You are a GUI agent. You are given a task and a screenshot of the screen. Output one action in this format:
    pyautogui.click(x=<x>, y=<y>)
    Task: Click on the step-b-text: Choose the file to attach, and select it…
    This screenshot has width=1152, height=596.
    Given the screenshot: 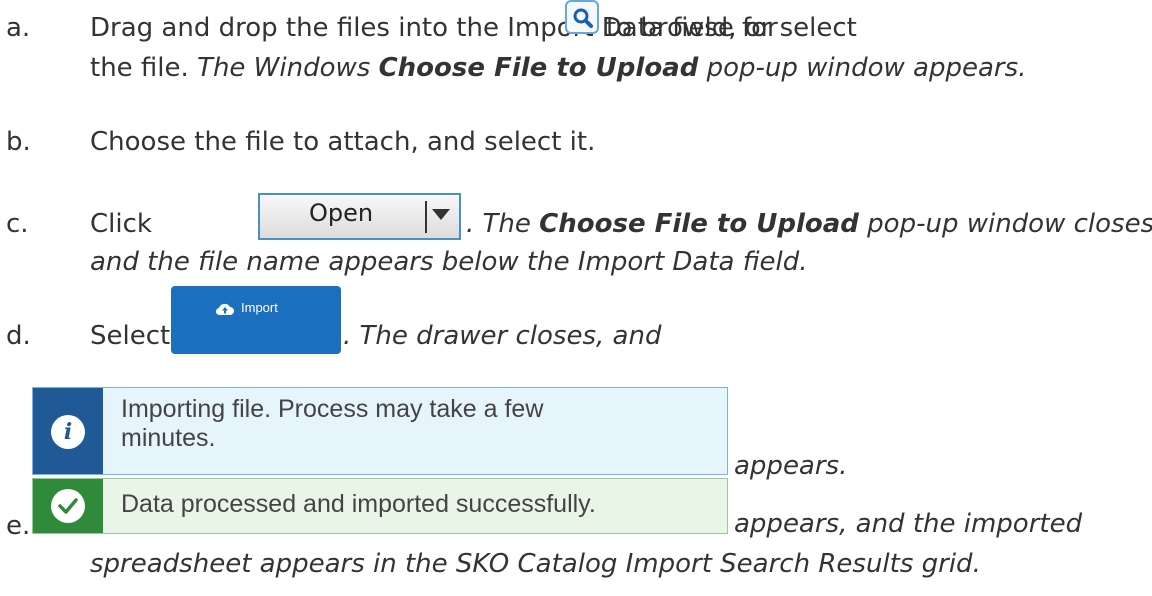 What is the action you would take?
    pyautogui.click(x=343, y=142)
    